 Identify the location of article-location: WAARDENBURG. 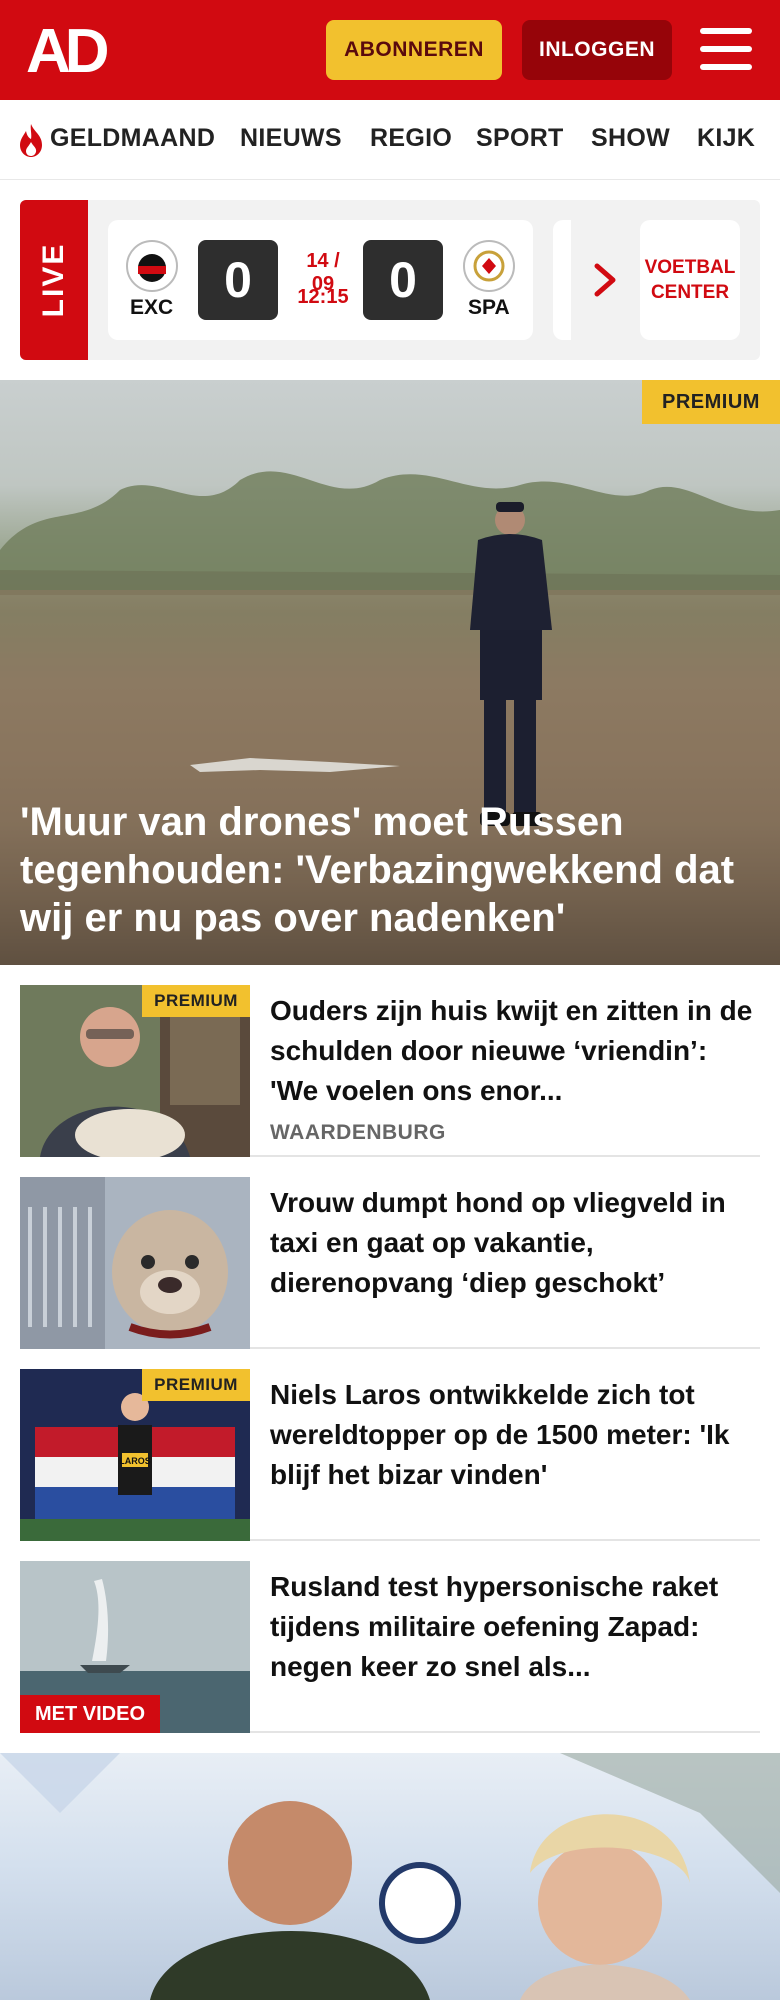
(358, 1132).